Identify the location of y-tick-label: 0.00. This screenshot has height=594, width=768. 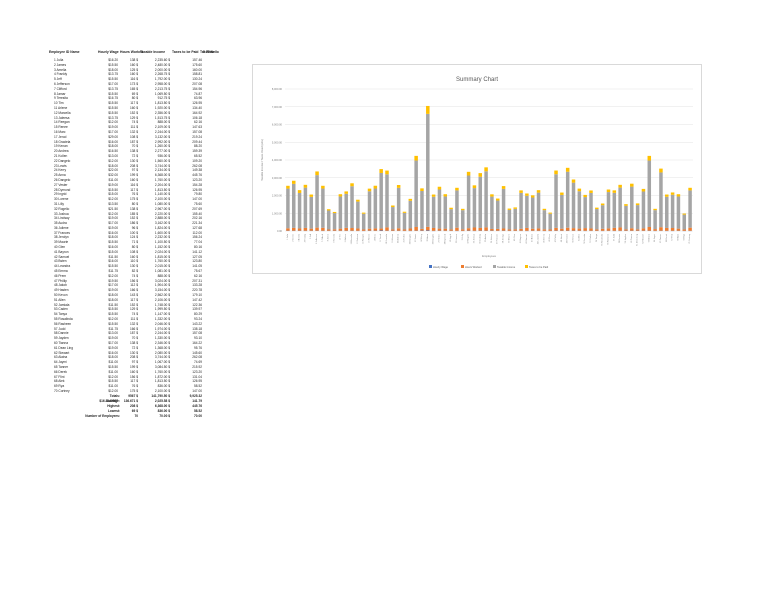
(280, 231).